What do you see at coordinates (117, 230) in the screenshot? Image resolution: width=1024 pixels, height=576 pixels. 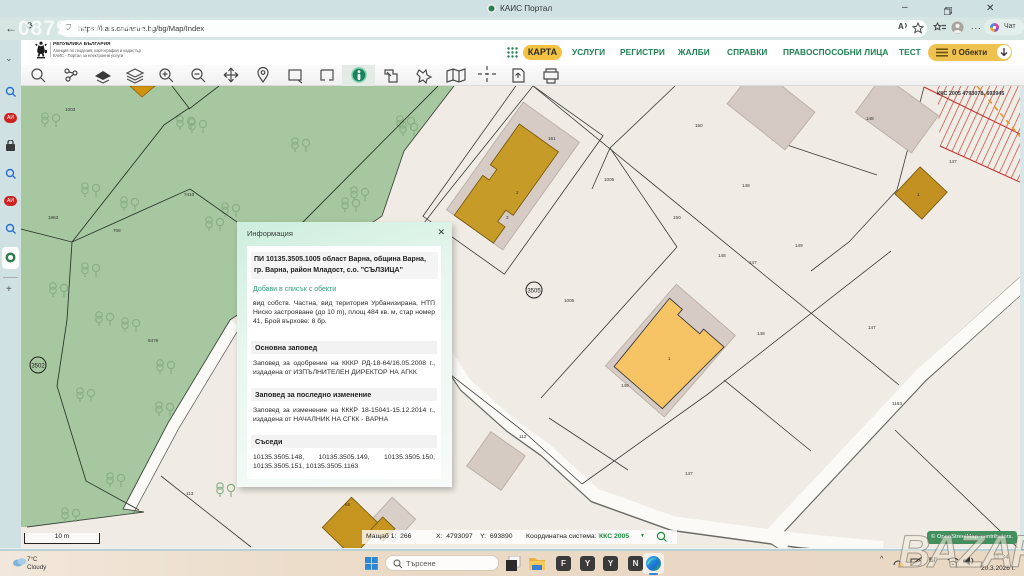 I see `svg-text: 708` at bounding box center [117, 230].